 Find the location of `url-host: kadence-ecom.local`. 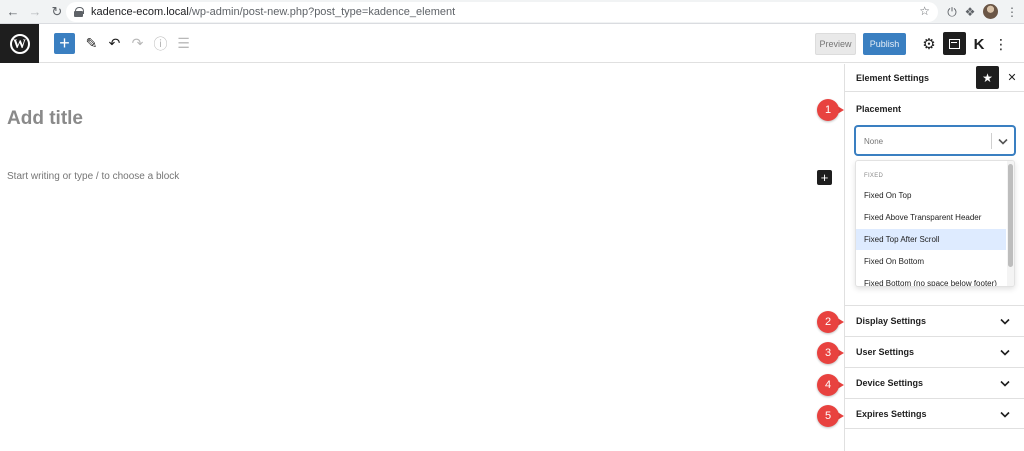

url-host: kadence-ecom.local is located at coordinates (140, 12).